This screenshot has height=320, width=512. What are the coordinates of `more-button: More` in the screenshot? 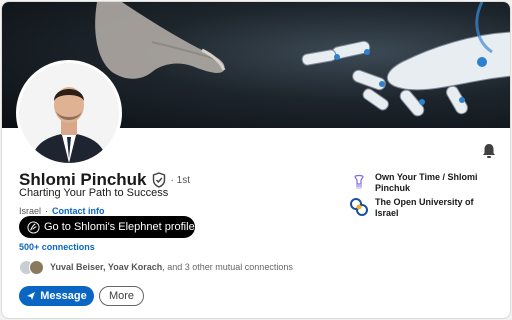 It's located at (121, 296).